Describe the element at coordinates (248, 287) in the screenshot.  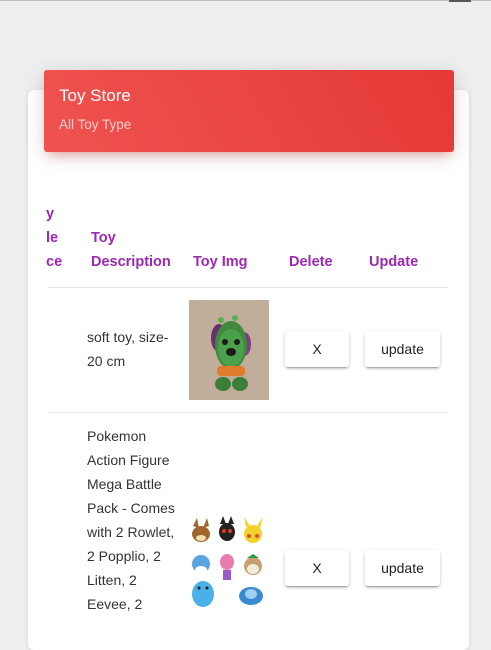
I see `header-divider` at that location.